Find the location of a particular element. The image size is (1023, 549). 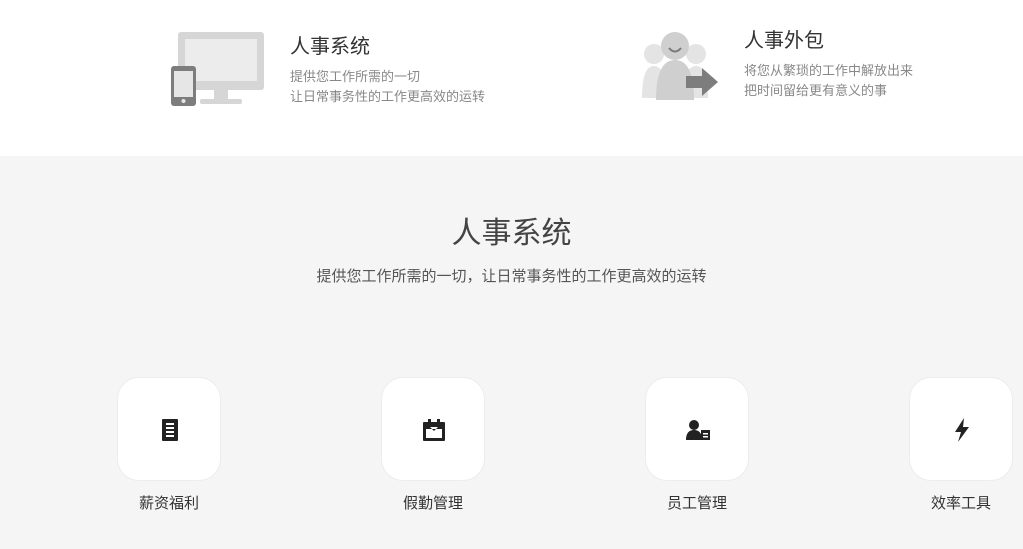

people-arrow-icon is located at coordinates (680, 66).